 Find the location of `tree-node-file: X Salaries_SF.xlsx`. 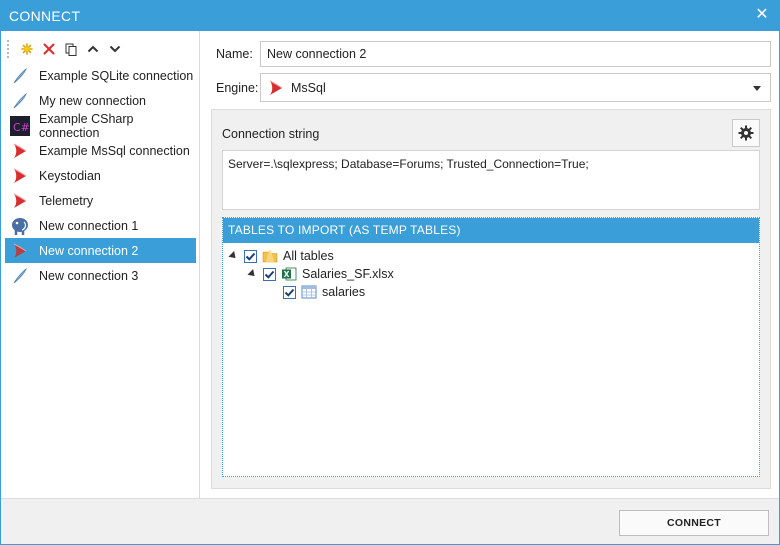

tree-node-file: X Salaries_SF.xlsx is located at coordinates (320, 274).